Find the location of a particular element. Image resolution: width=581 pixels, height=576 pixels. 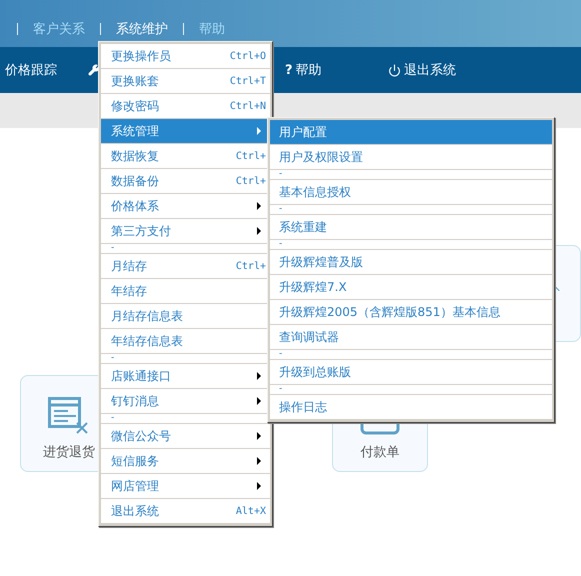

card-label: 进货退货 is located at coordinates (69, 452).